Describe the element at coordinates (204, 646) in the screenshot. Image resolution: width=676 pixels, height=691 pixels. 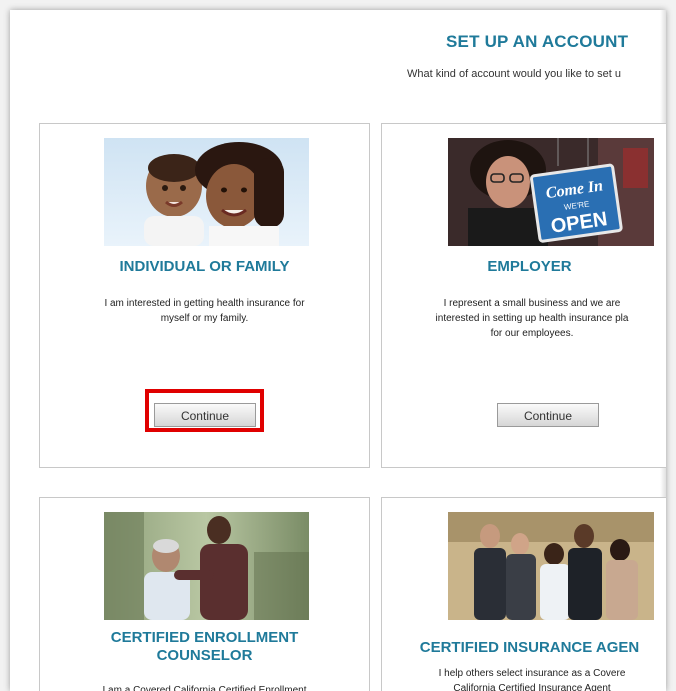
I see `card-title: CERTIFIED ENROLLMENT COUNSELOR` at that location.